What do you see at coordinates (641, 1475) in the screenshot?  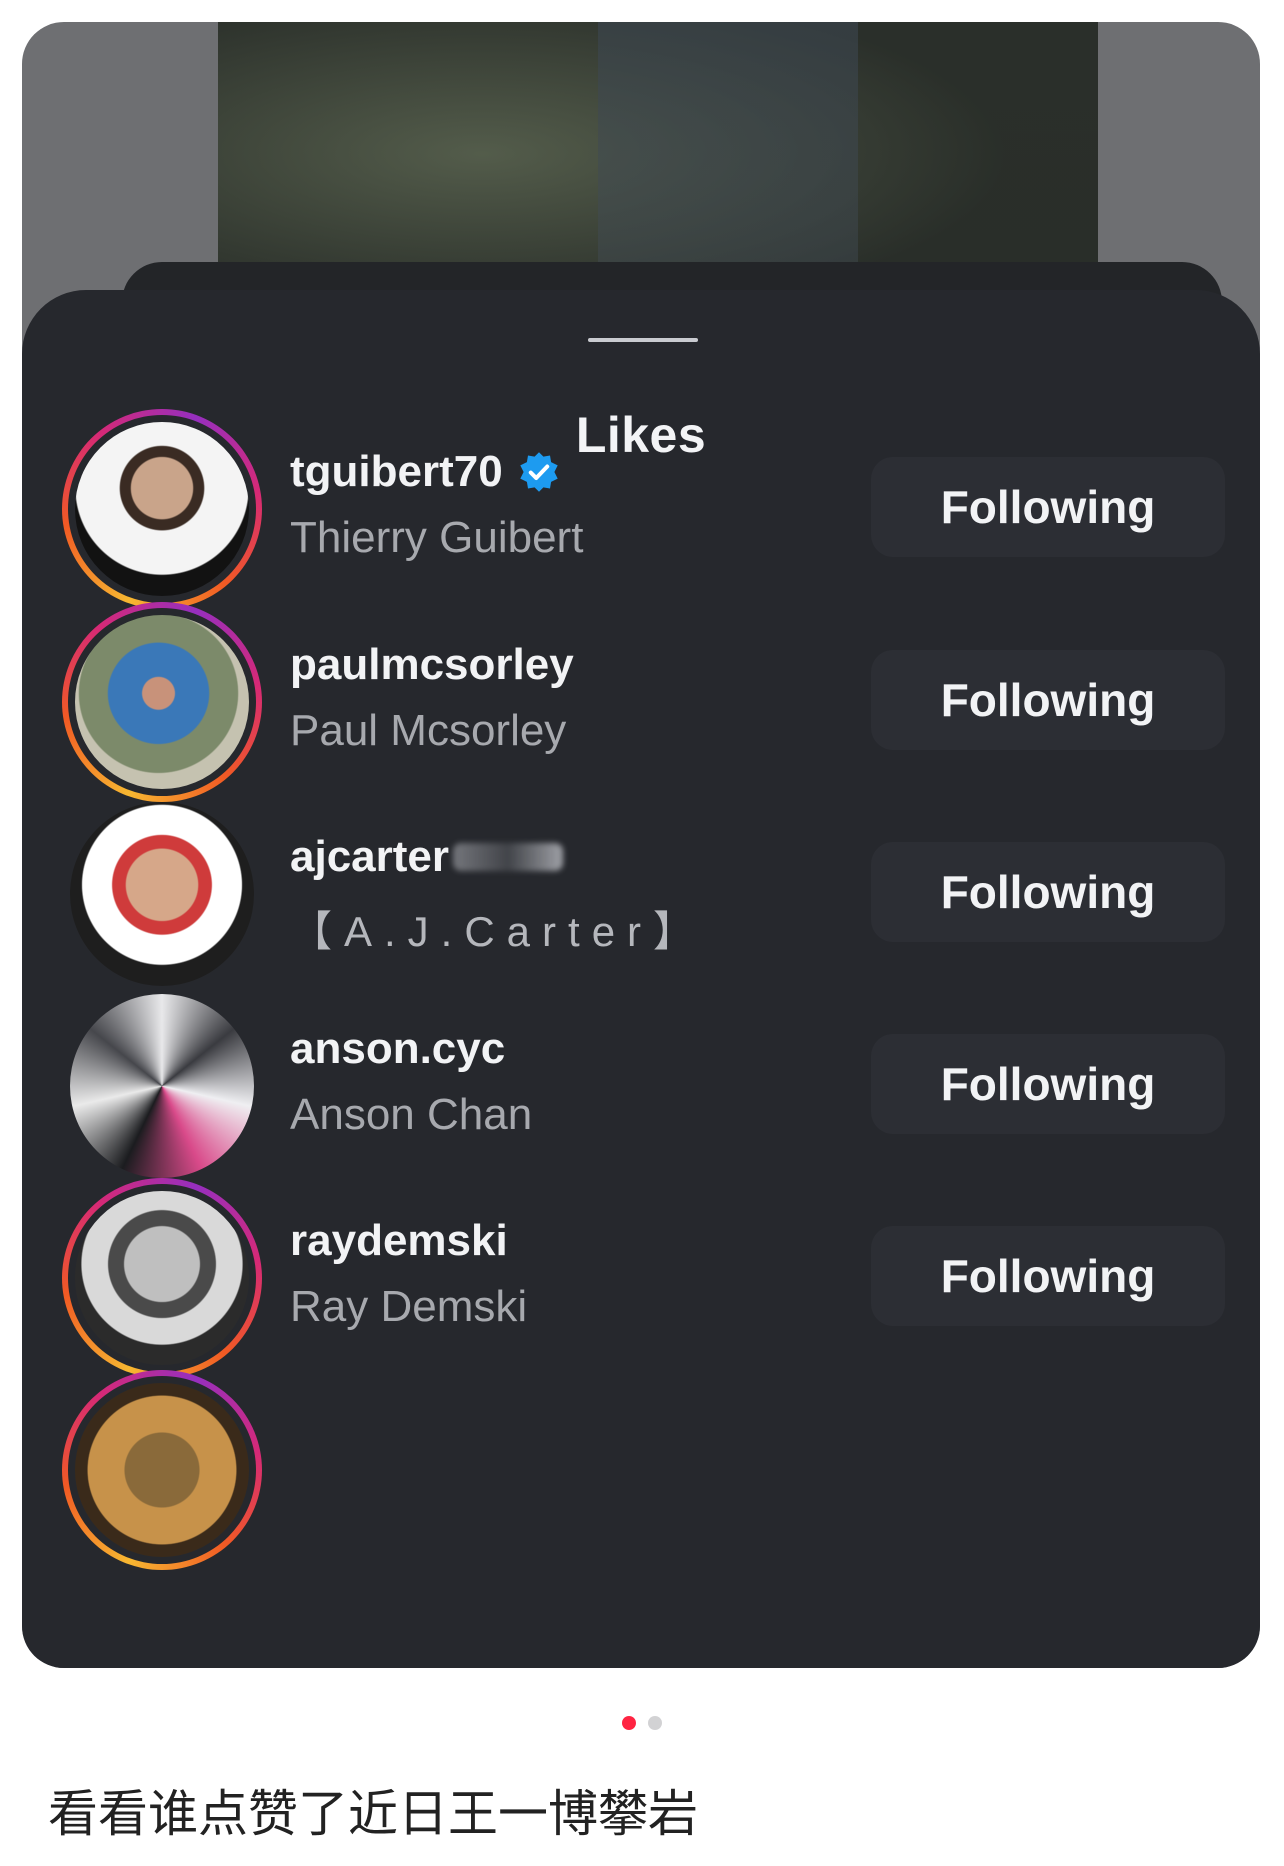 I see `list-item-partial` at bounding box center [641, 1475].